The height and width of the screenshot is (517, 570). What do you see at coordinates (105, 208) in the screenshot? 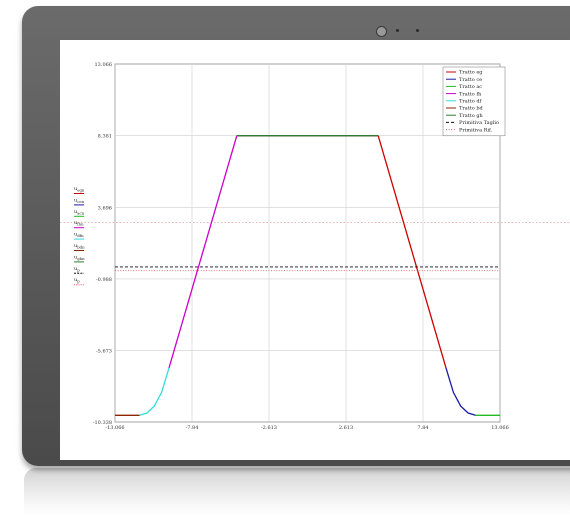
I see `y-tick-label: 3.696` at bounding box center [105, 208].